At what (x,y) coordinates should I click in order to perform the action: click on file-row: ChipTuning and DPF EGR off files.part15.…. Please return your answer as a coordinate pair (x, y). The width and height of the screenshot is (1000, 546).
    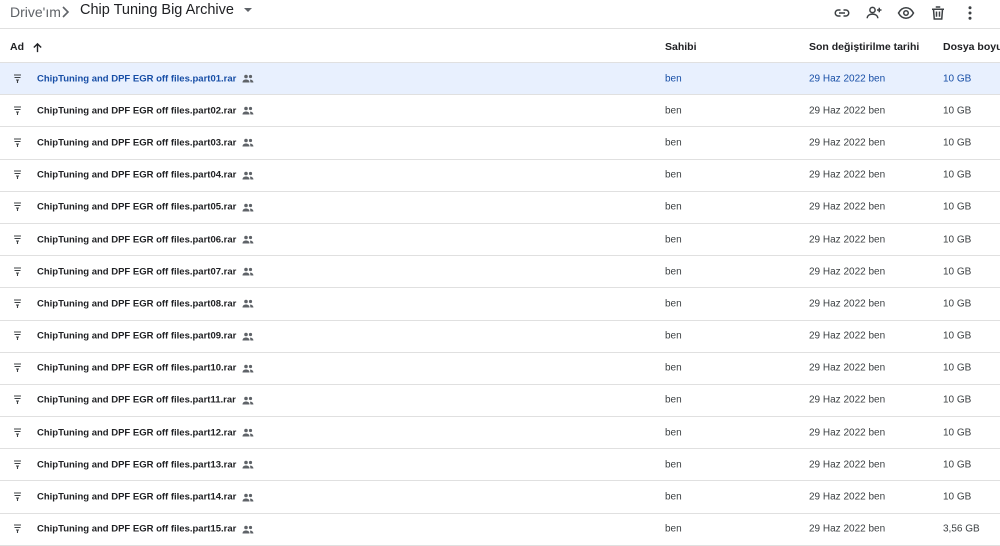
    Looking at the image, I should click on (500, 530).